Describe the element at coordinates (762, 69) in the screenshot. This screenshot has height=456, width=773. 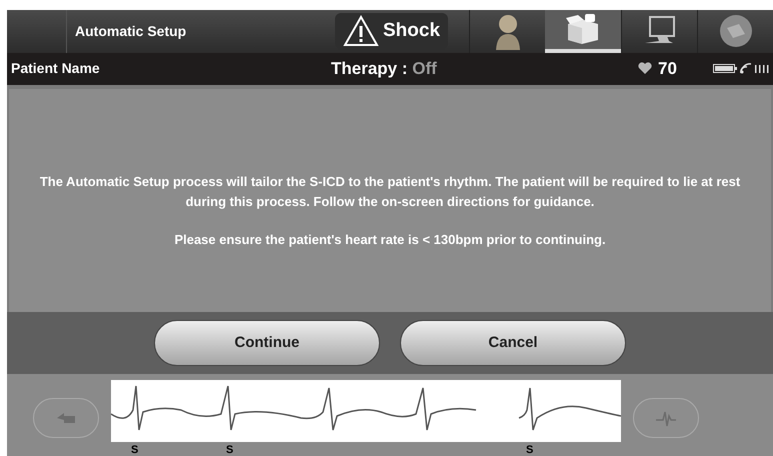
I see `signal-bars-icon` at that location.